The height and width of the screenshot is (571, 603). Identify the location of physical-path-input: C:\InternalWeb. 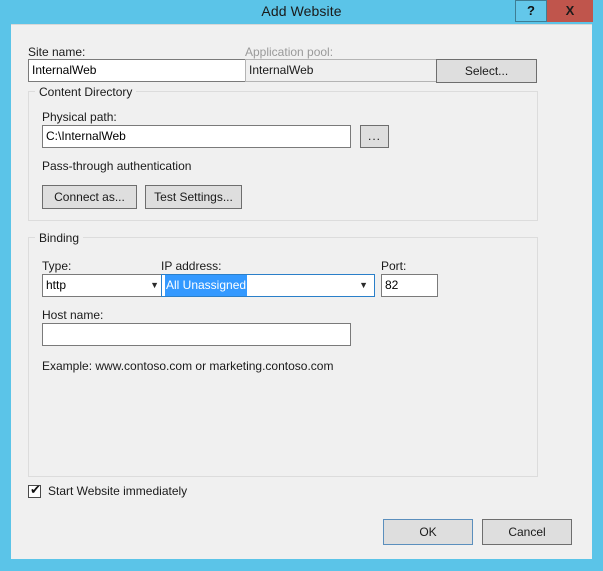
(196, 136).